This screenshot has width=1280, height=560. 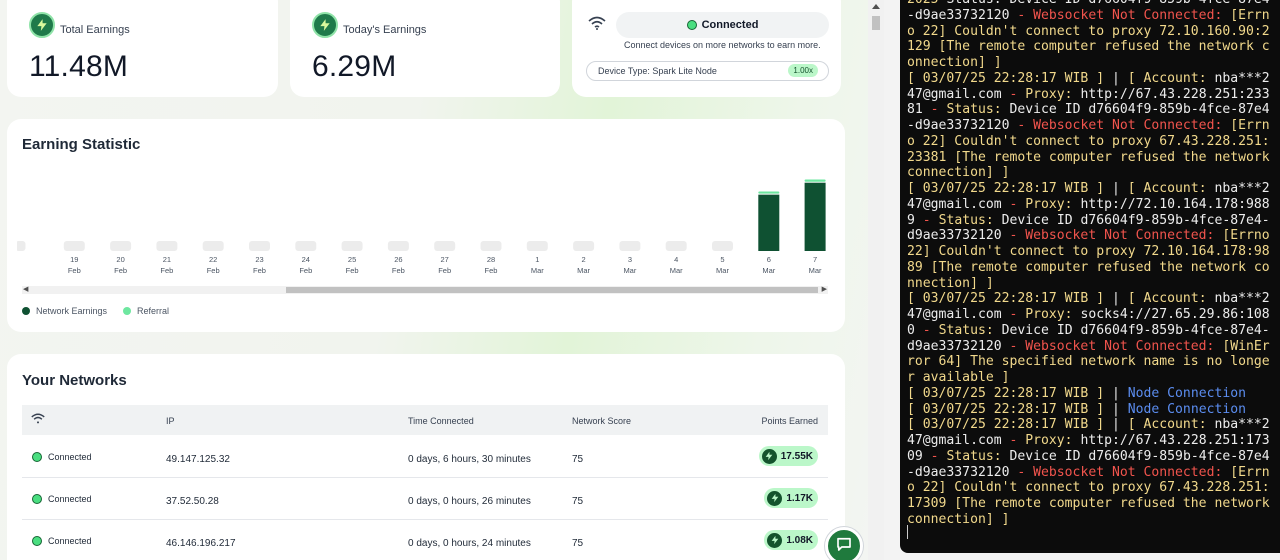 What do you see at coordinates (722, 259) in the screenshot?
I see `x-tick-day: 5` at bounding box center [722, 259].